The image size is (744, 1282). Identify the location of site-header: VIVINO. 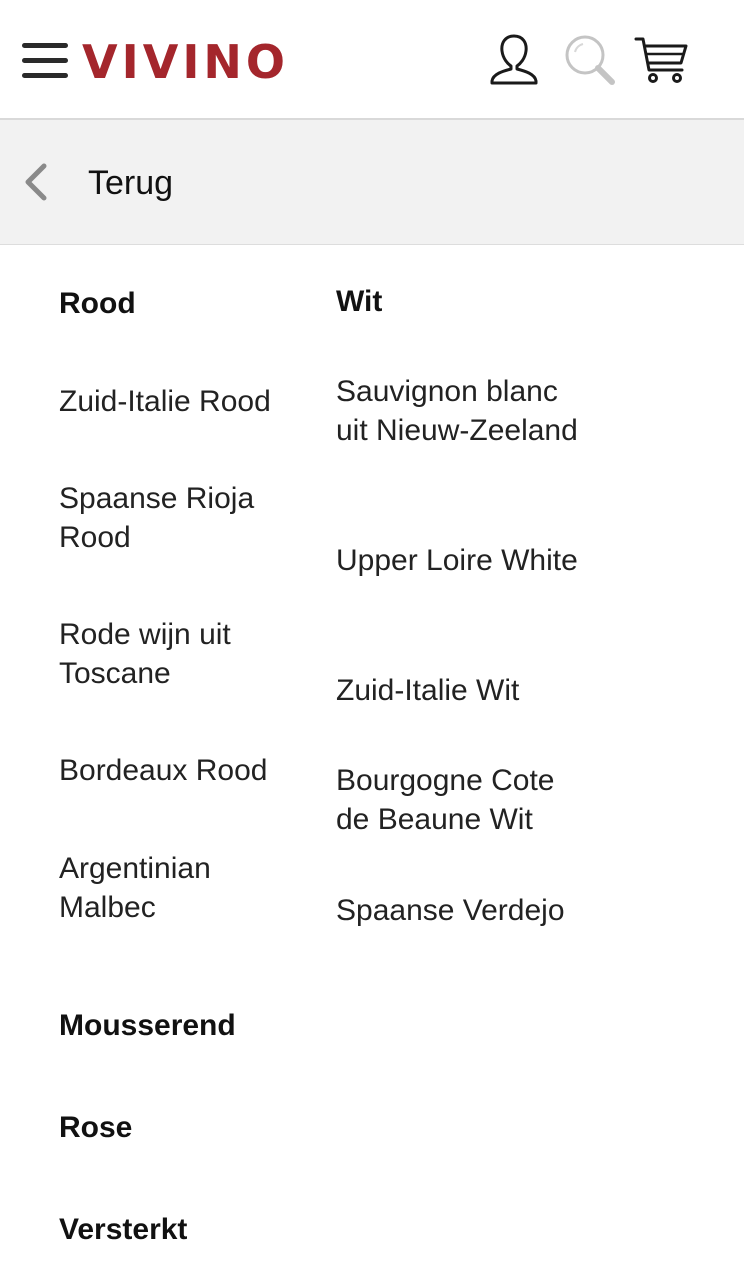
(372, 60).